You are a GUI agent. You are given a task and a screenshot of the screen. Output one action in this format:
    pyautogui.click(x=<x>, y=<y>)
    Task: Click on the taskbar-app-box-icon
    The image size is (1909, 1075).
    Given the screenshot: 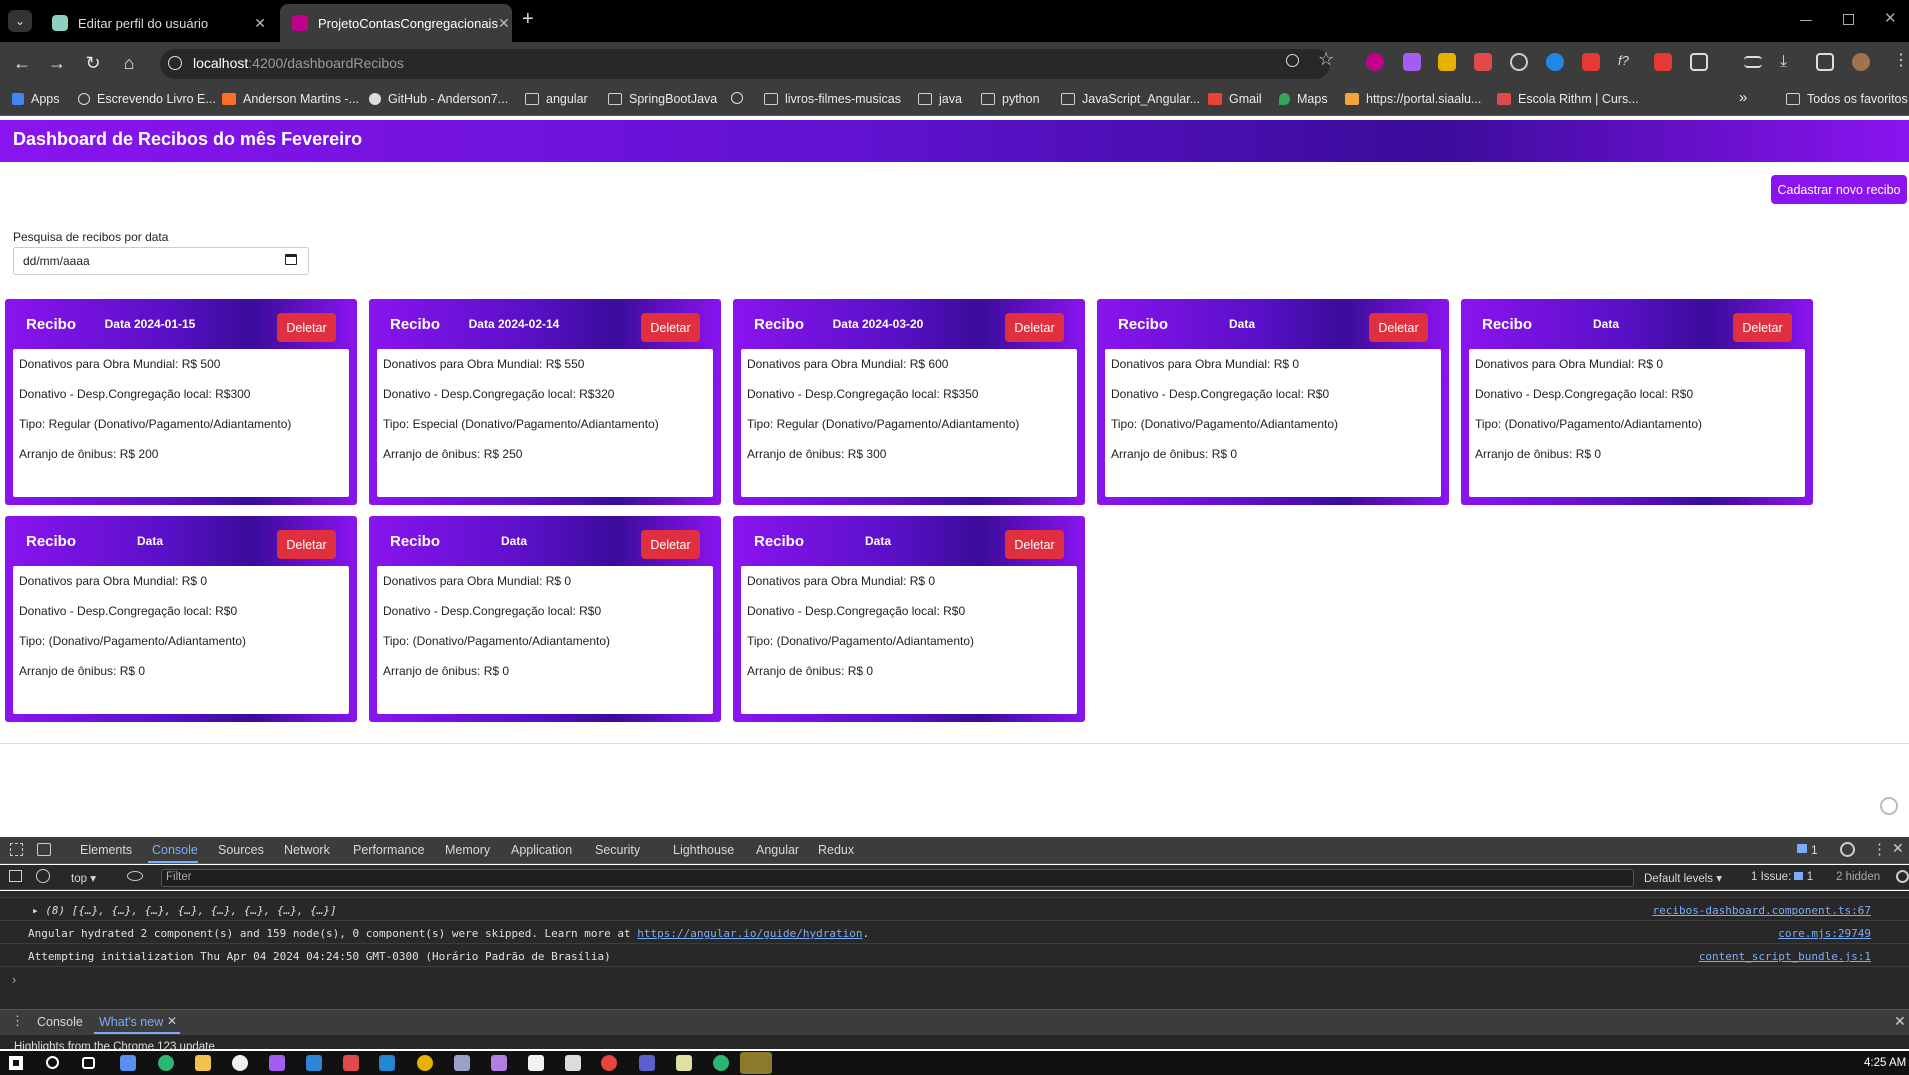 What is the action you would take?
    pyautogui.click(x=573, y=1063)
    